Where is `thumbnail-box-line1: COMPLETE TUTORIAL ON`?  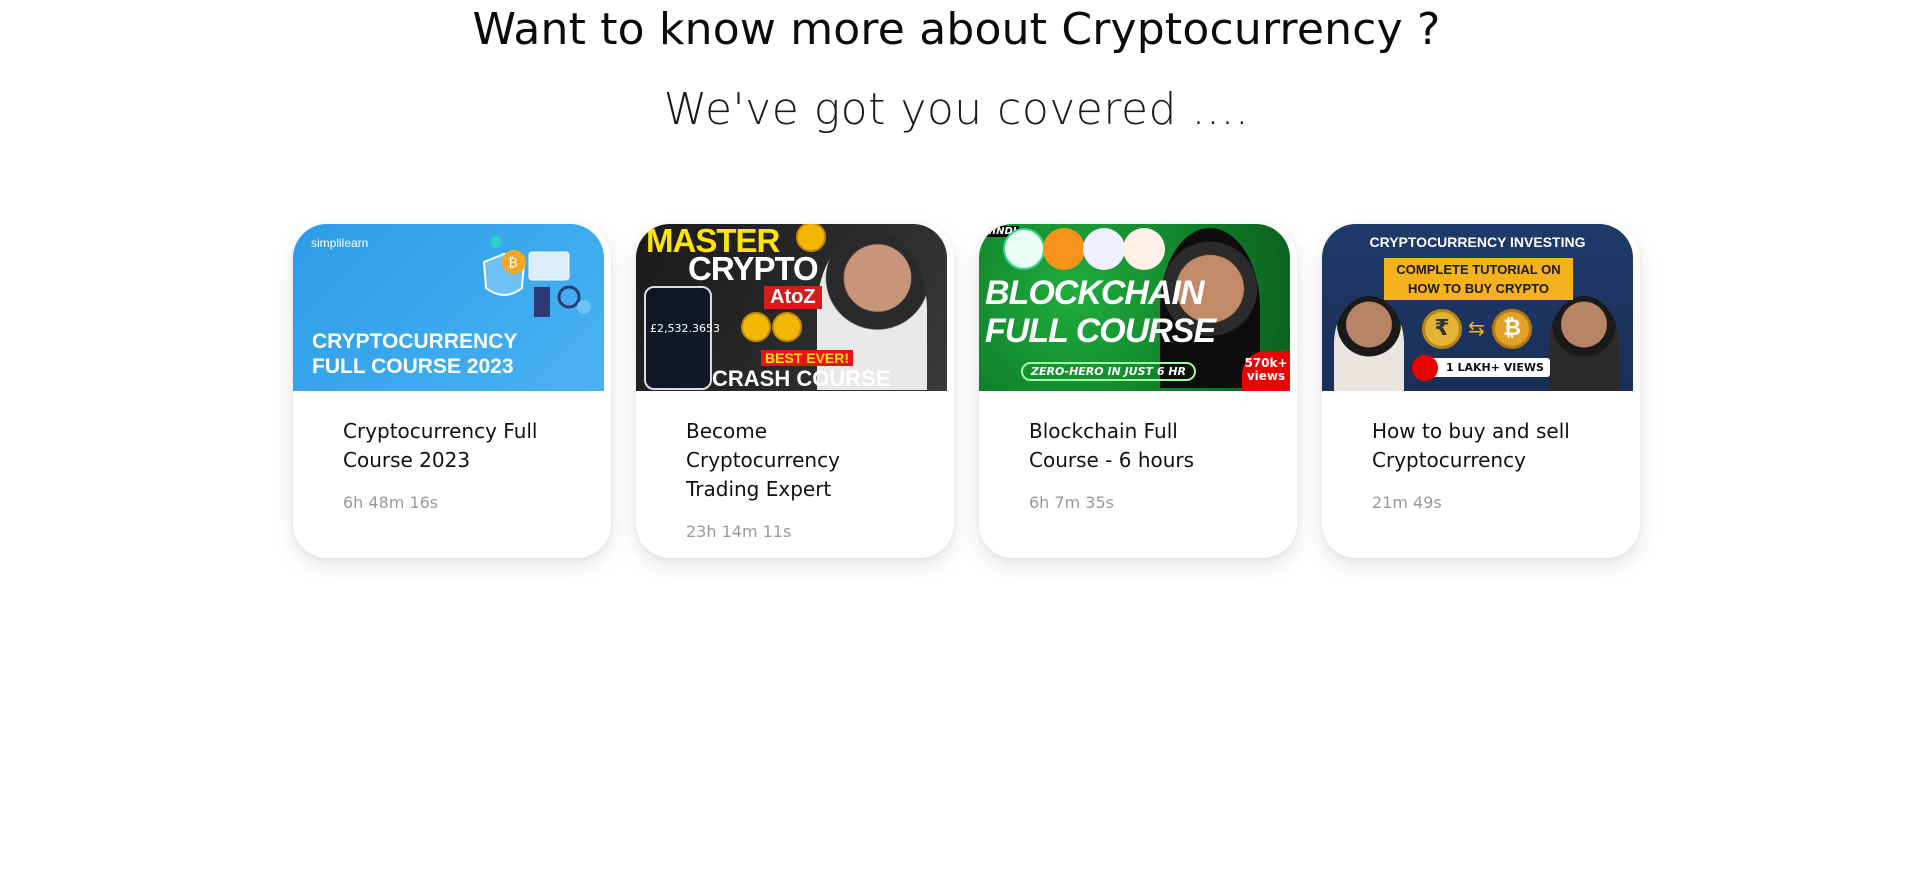 thumbnail-box-line1: COMPLETE TUTORIAL ON is located at coordinates (1478, 269).